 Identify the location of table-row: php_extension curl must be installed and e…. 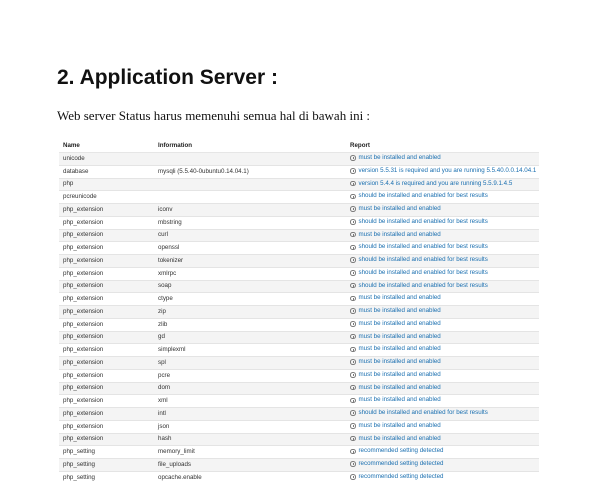
(299, 235).